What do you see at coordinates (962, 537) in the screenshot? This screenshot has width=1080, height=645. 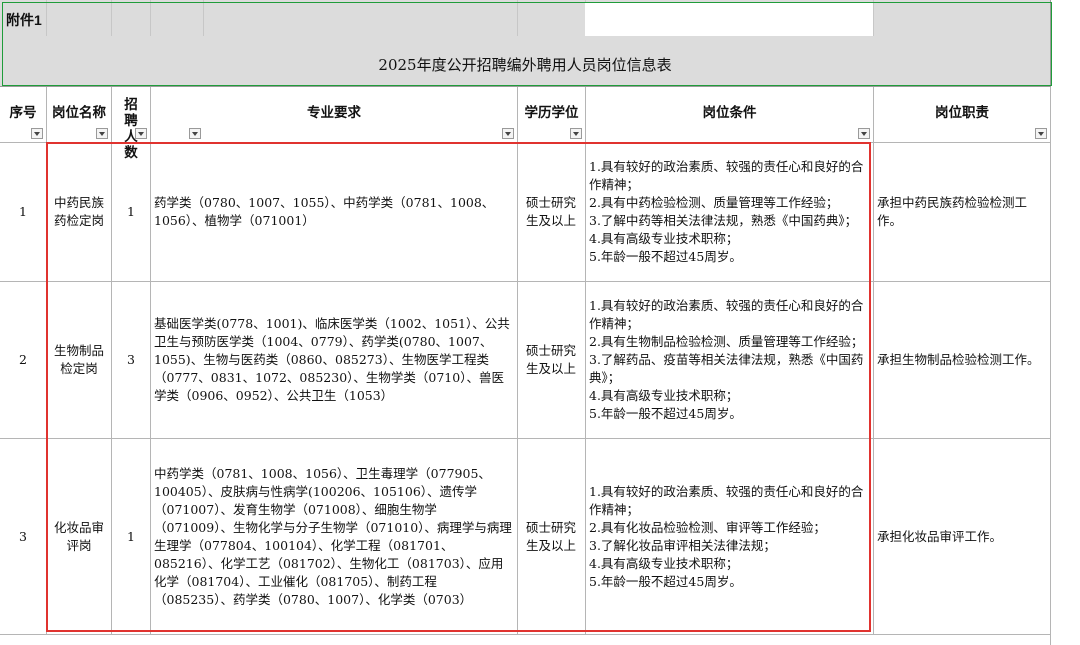 I see `cell-duties: 承担化妆品审评工作。` at bounding box center [962, 537].